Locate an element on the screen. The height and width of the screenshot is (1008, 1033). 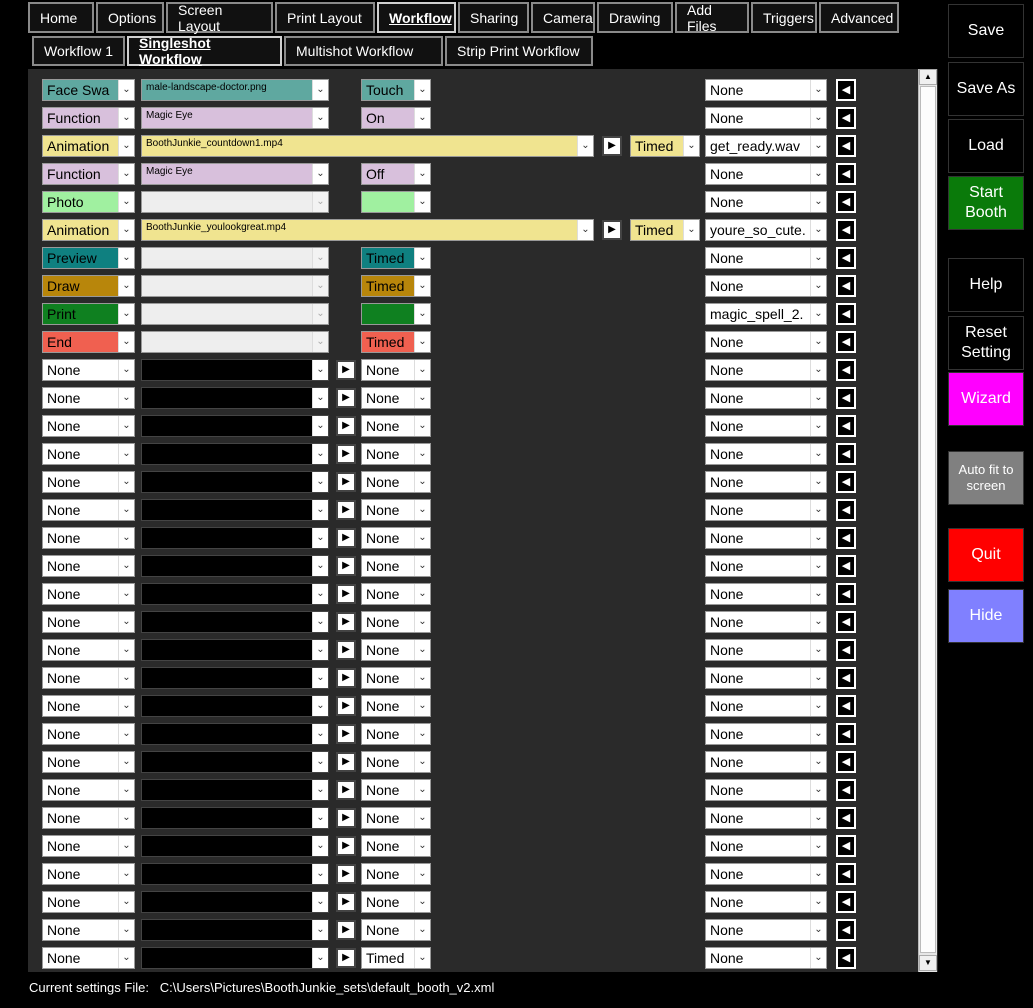
tab-triggers: Triggers is located at coordinates (784, 17).